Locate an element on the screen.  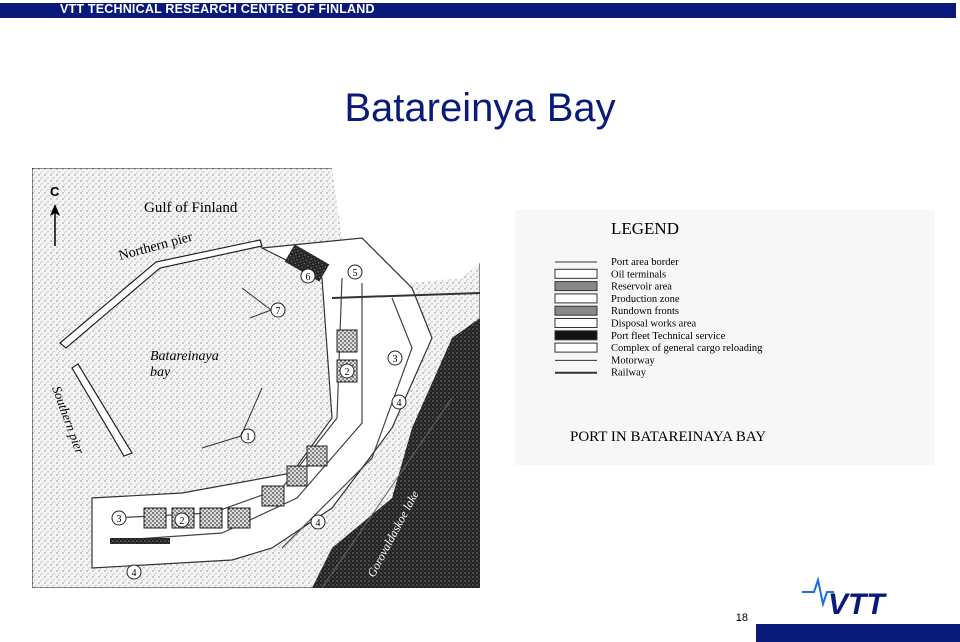
block-j is located at coordinates (140, 541).